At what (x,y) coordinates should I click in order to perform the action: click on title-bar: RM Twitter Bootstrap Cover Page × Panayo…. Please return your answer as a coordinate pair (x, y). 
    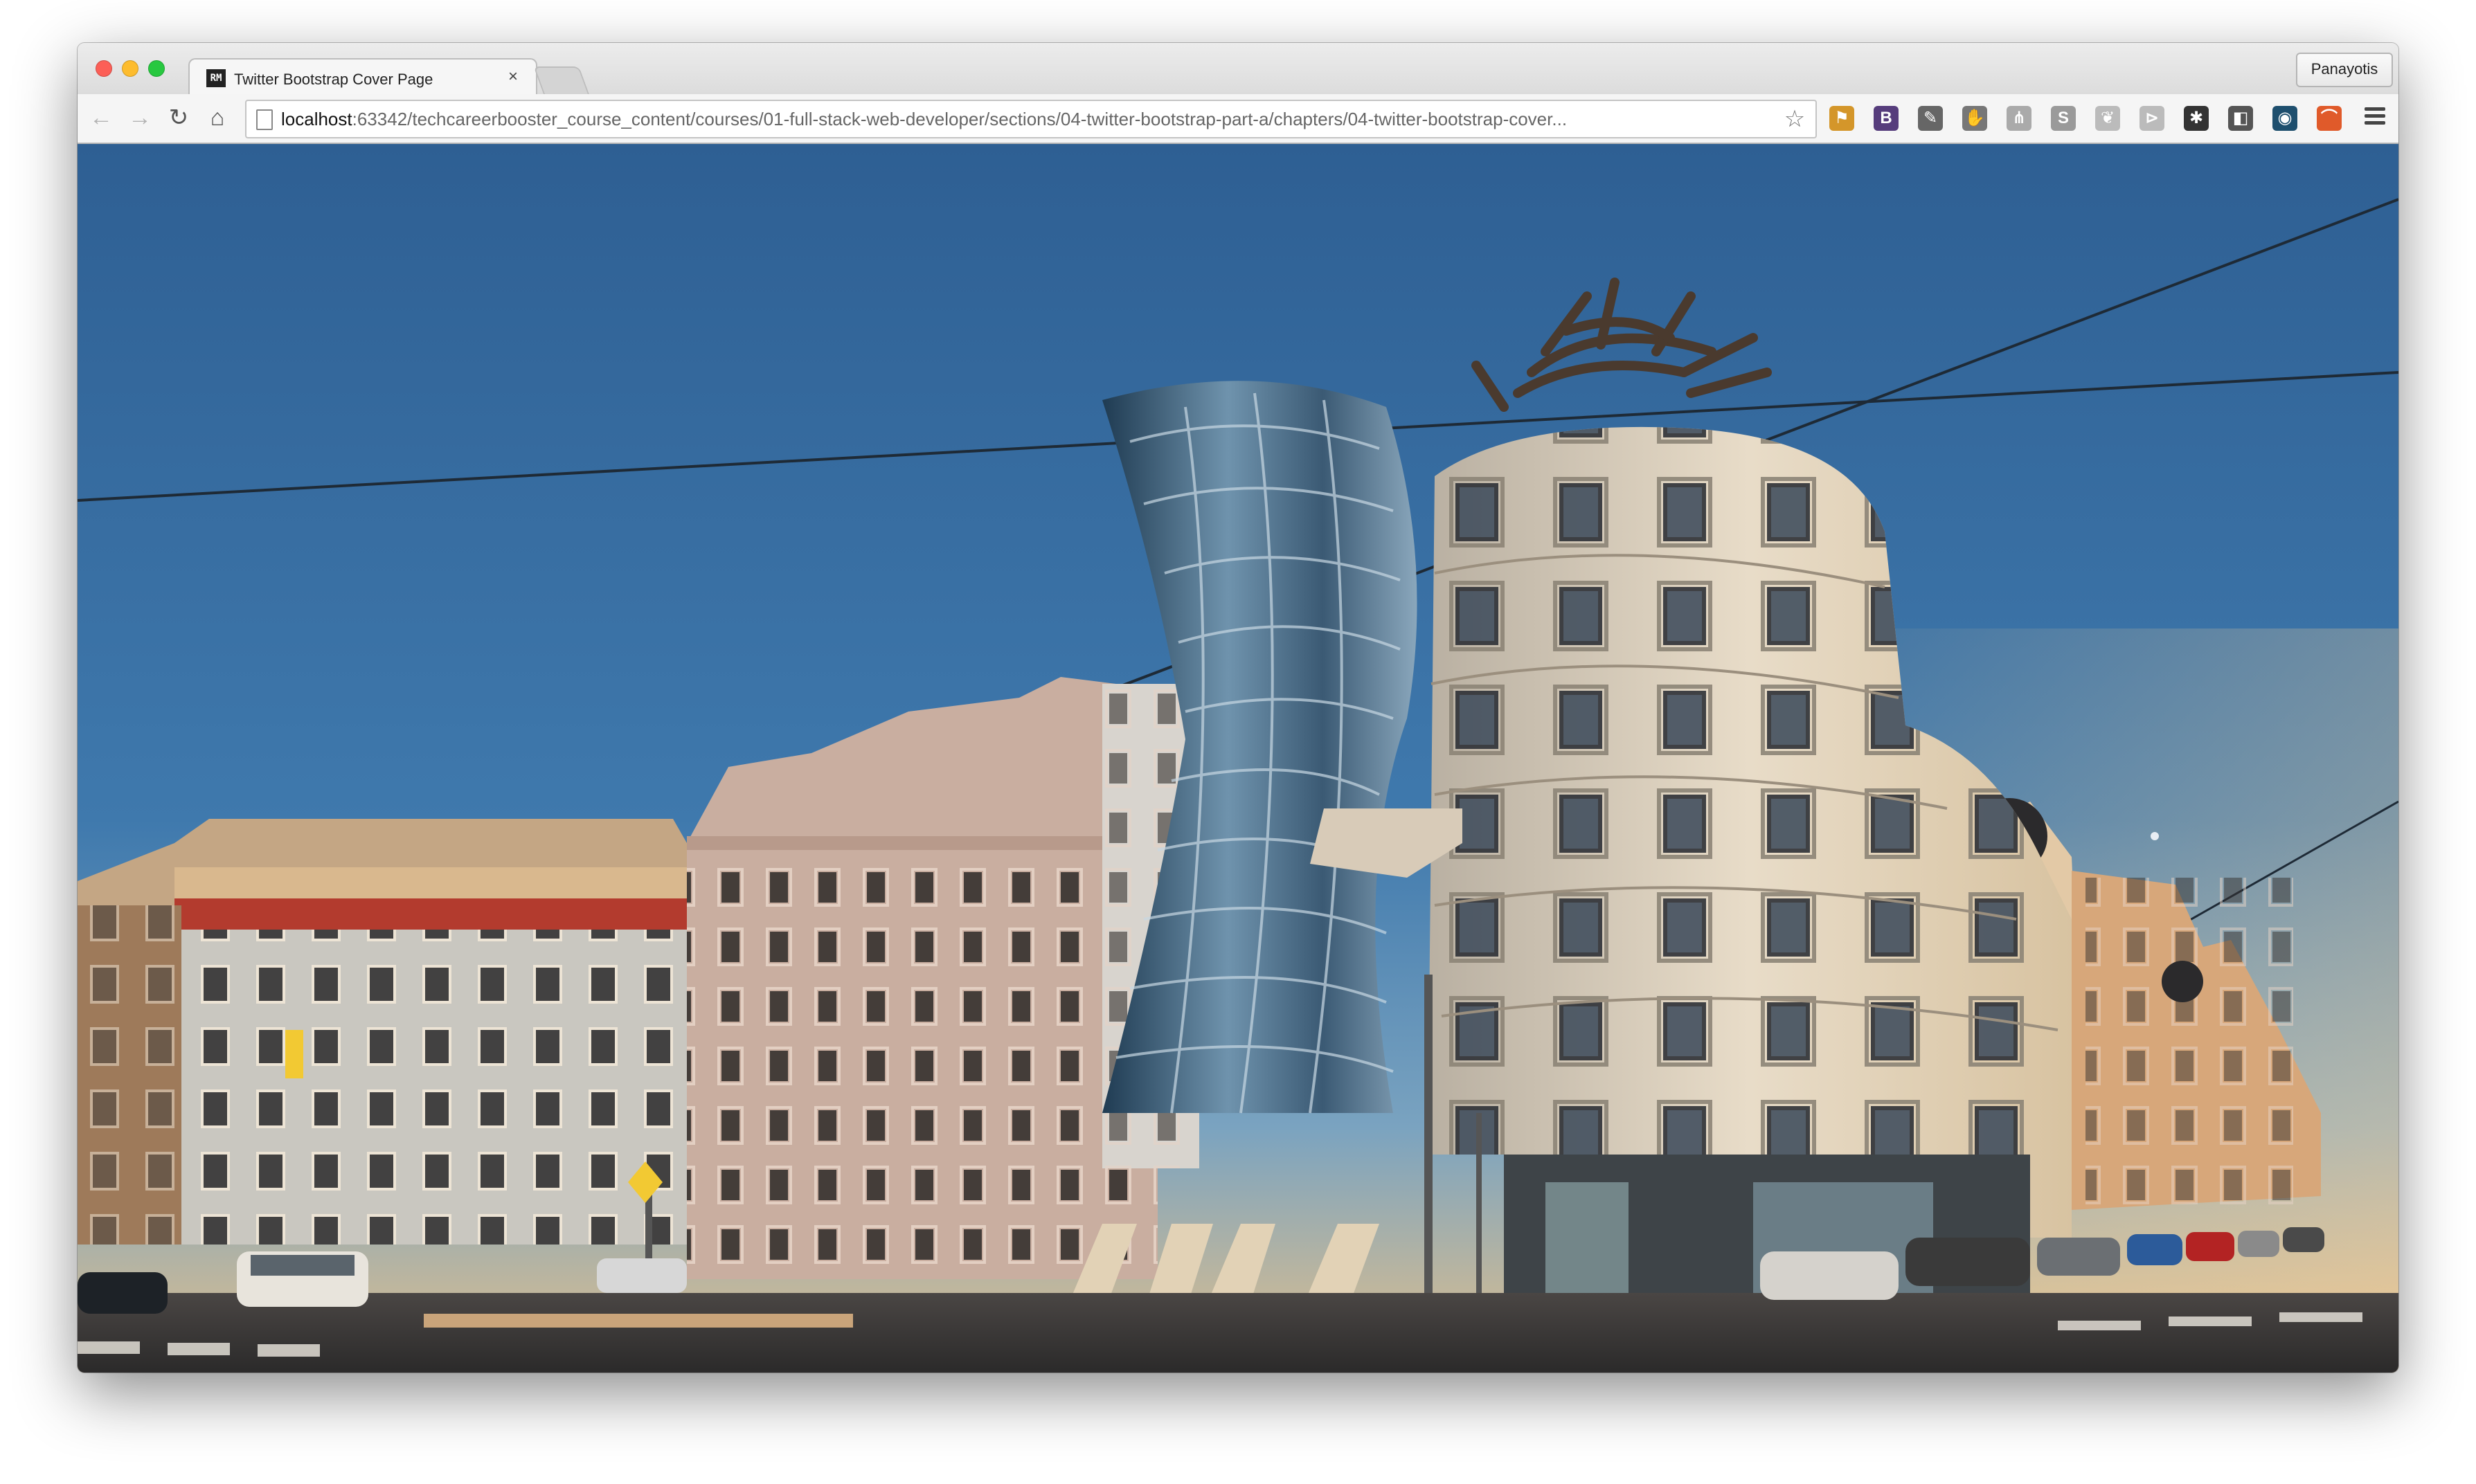
    Looking at the image, I should click on (1238, 70).